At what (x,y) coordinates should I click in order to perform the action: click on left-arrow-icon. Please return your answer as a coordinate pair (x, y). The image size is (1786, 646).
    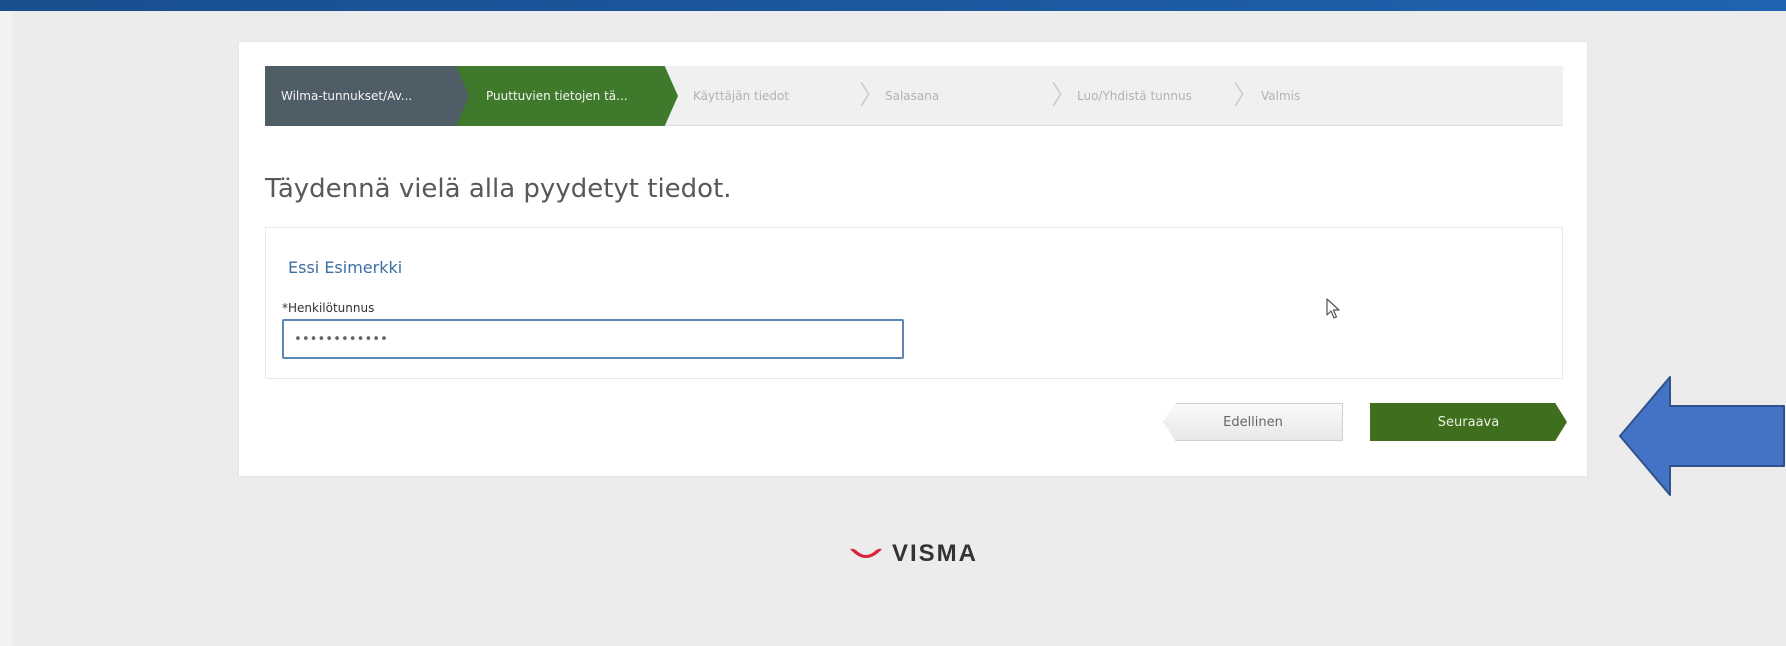
    Looking at the image, I should click on (1702, 436).